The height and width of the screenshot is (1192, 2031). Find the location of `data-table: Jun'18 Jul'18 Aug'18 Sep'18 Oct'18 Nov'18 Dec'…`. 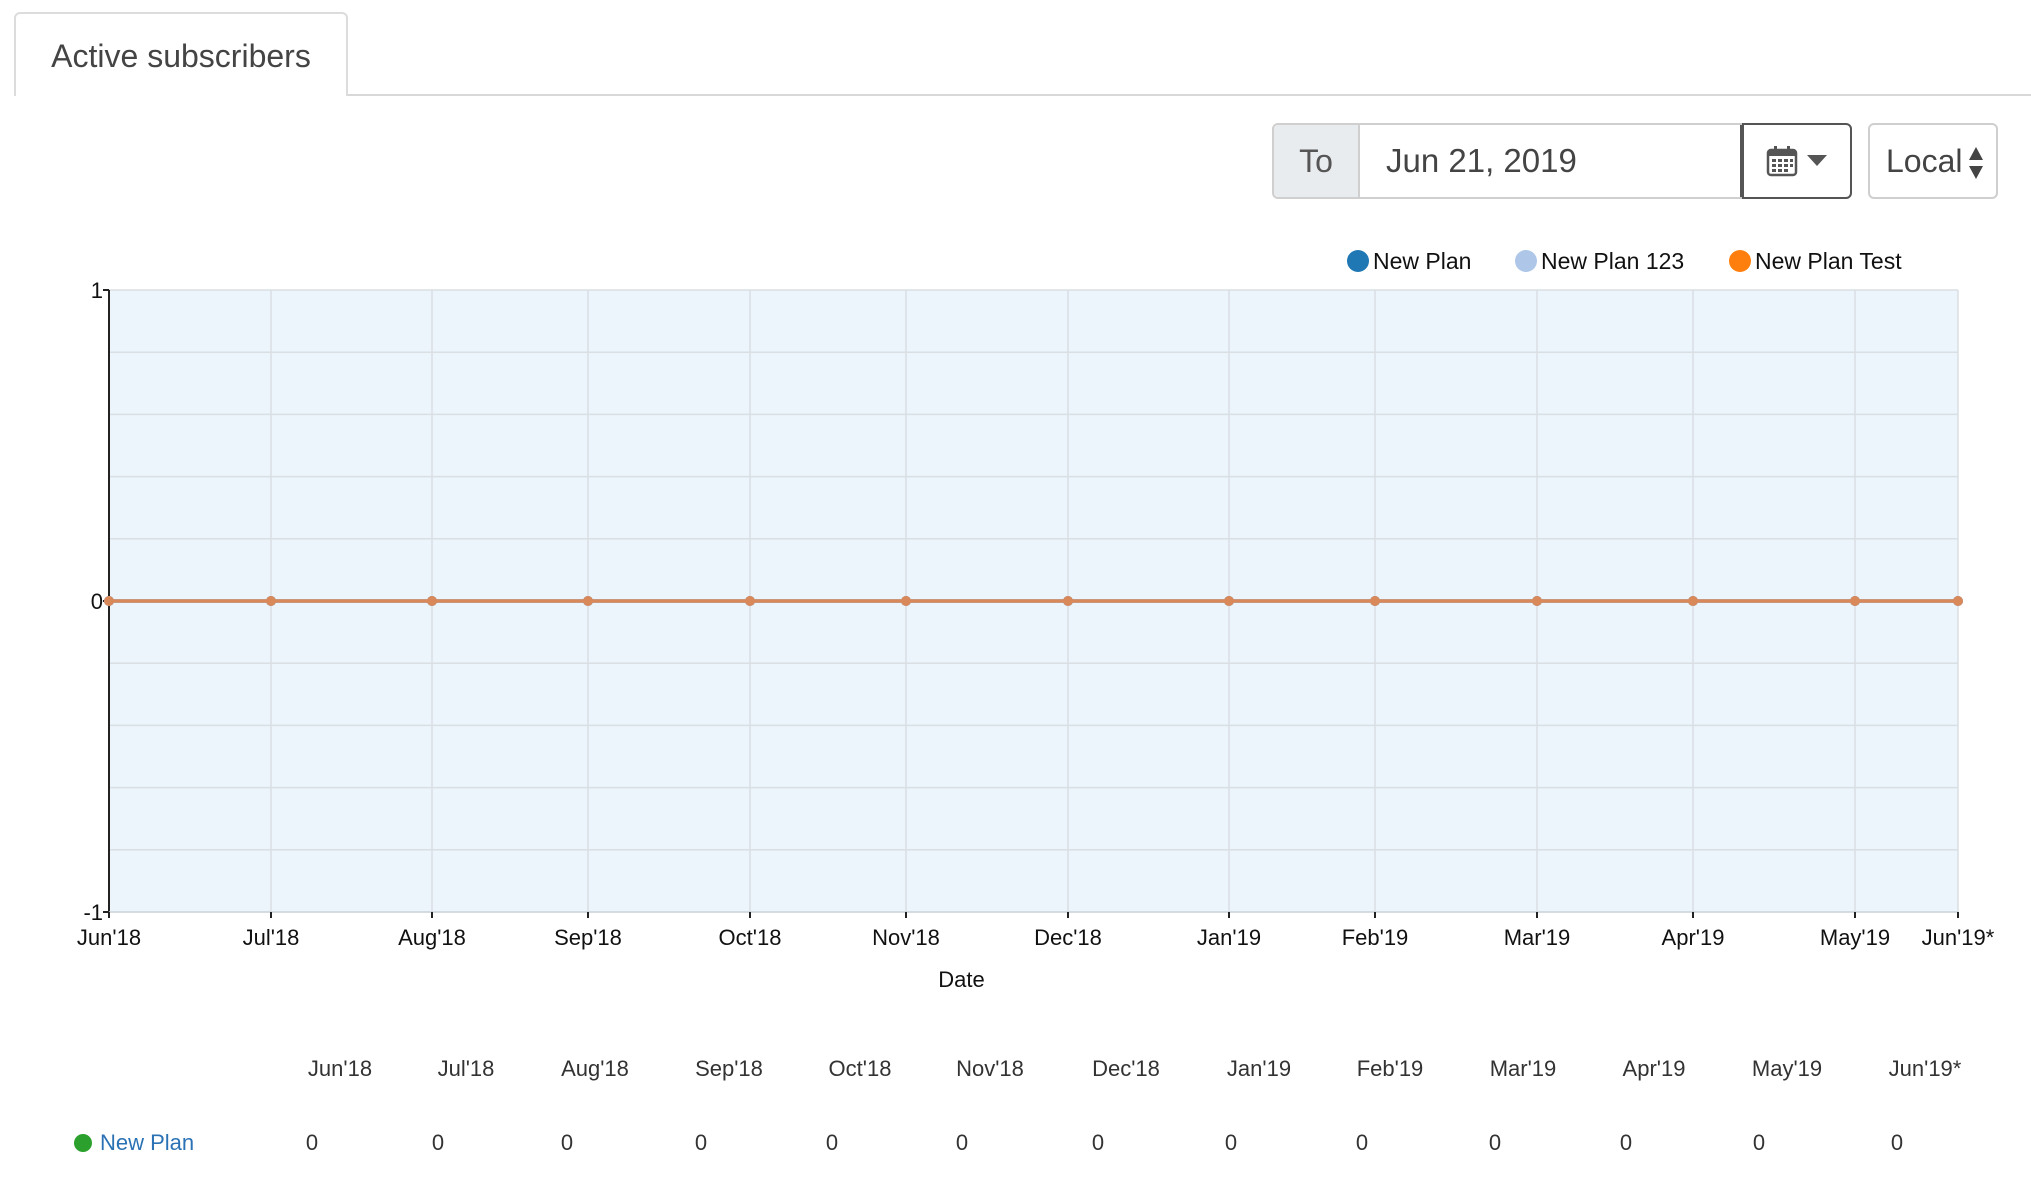

data-table: Jun'18 Jul'18 Aug'18 Sep'18 Oct'18 Nov'18 Dec'… is located at coordinates (1015, 1100).